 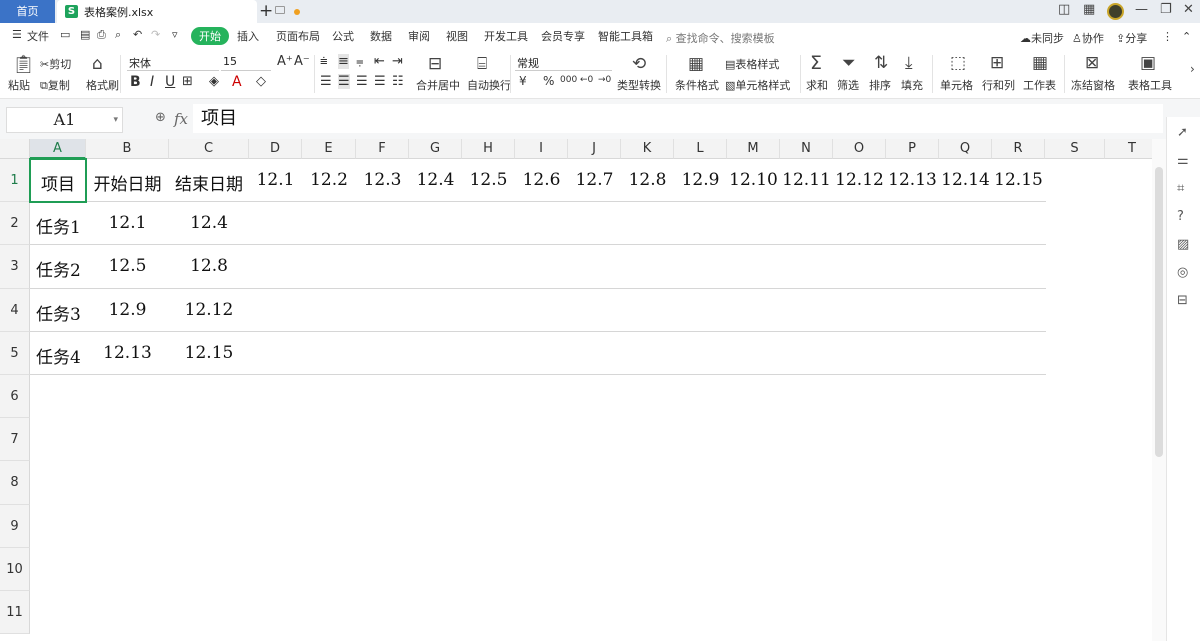 What do you see at coordinates (127, 223) in the screenshot?
I see `cell-b2: 12.1` at bounding box center [127, 223].